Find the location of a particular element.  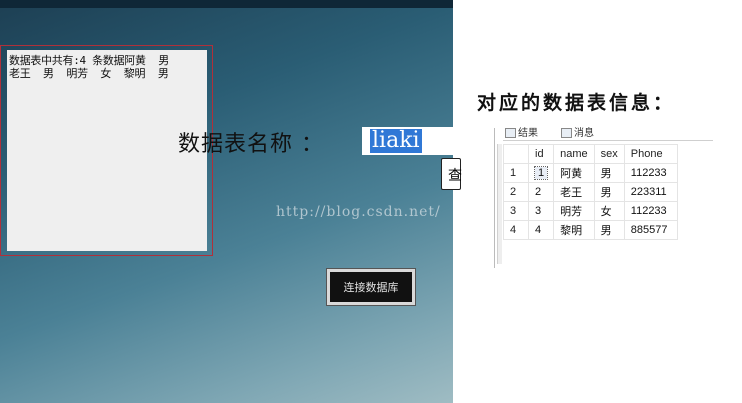

table-cell: 3 is located at coordinates (541, 211).